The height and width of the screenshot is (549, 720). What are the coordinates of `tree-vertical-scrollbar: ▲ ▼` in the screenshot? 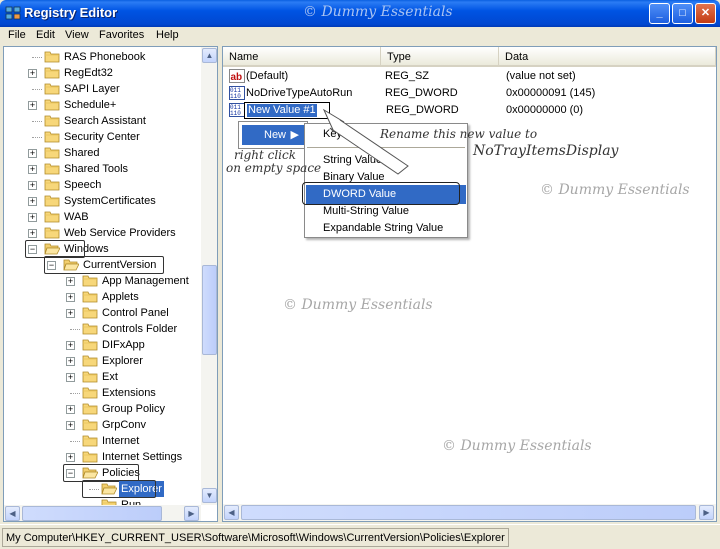 It's located at (209, 276).